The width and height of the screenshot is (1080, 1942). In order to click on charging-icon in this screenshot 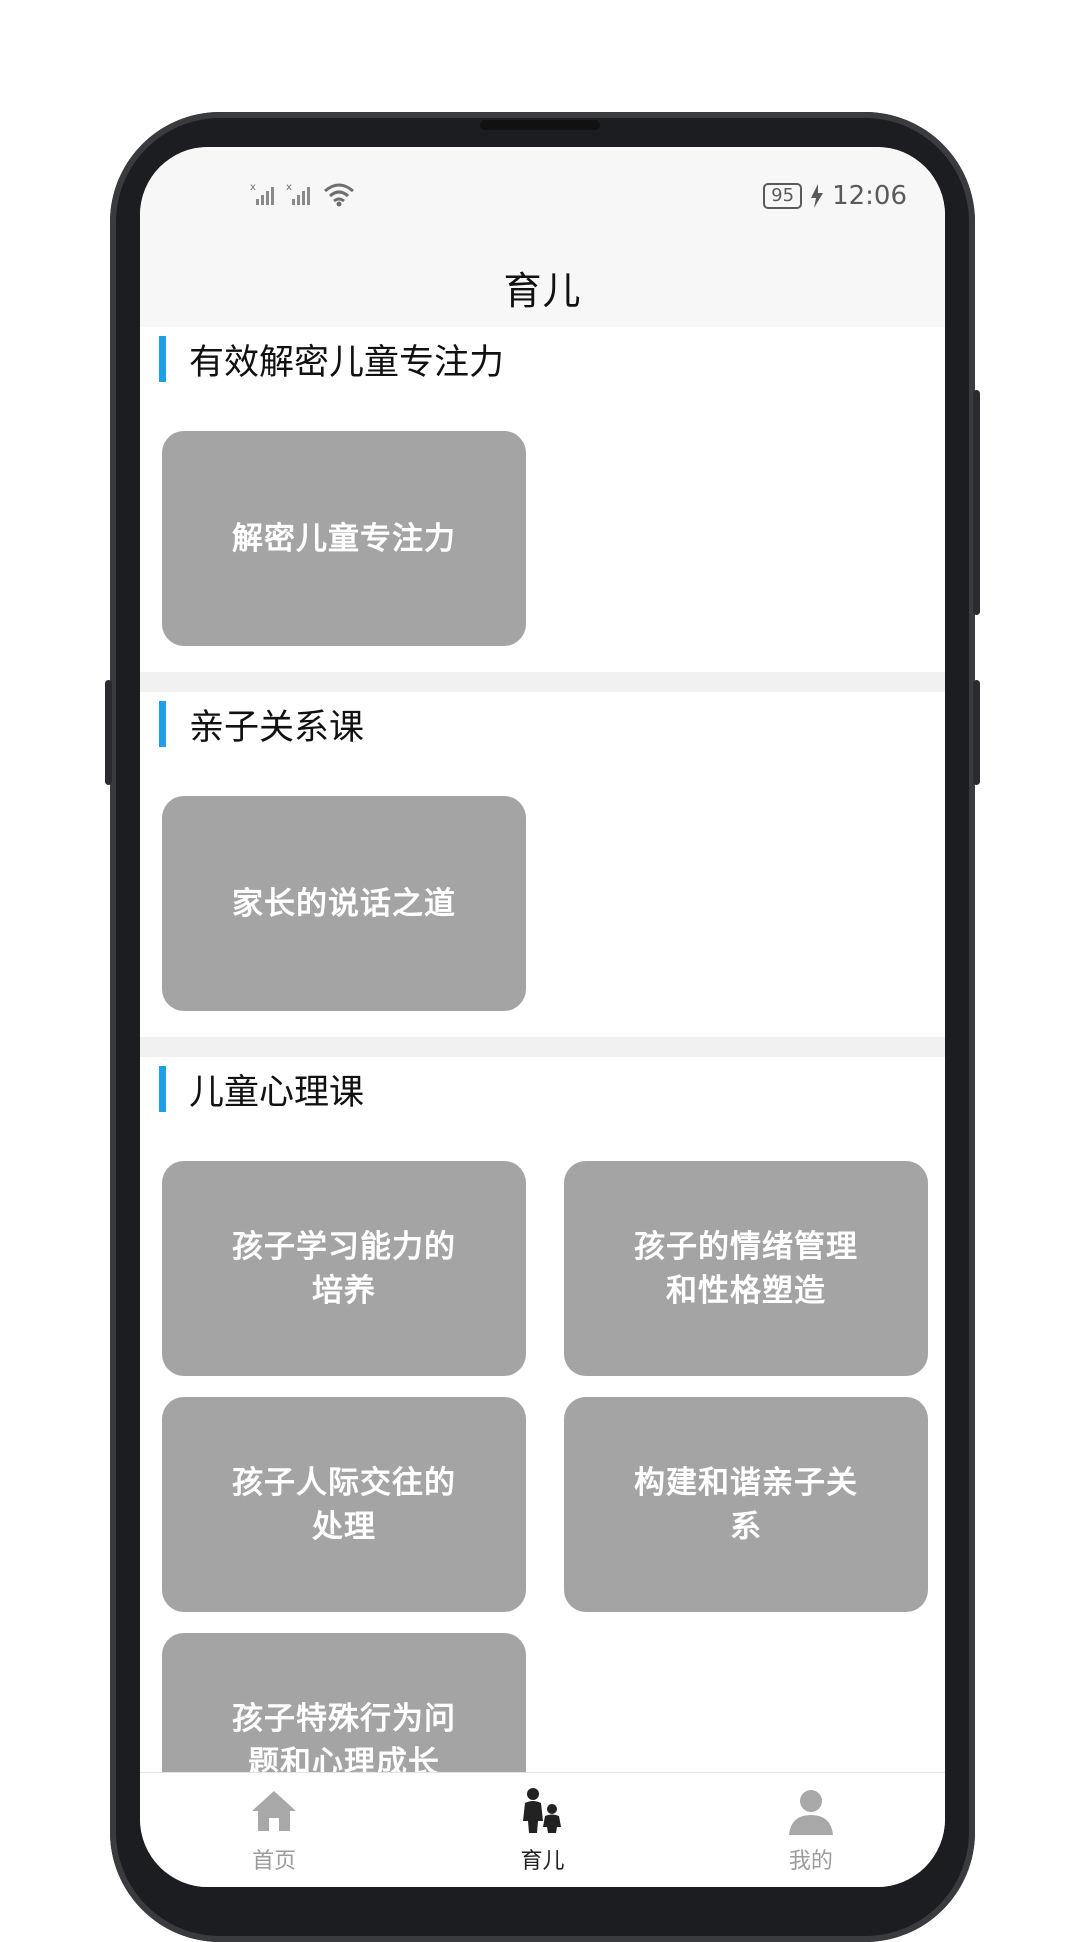, I will do `click(817, 196)`.